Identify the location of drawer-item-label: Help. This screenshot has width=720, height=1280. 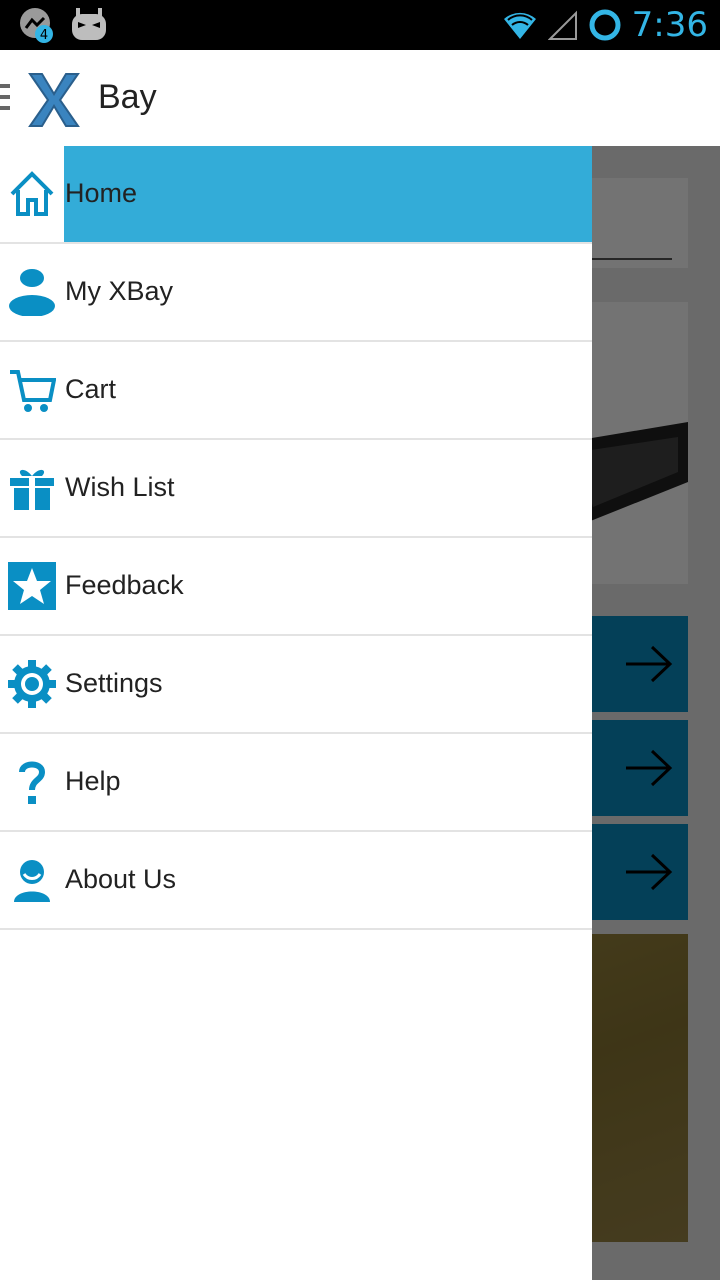
(93, 781).